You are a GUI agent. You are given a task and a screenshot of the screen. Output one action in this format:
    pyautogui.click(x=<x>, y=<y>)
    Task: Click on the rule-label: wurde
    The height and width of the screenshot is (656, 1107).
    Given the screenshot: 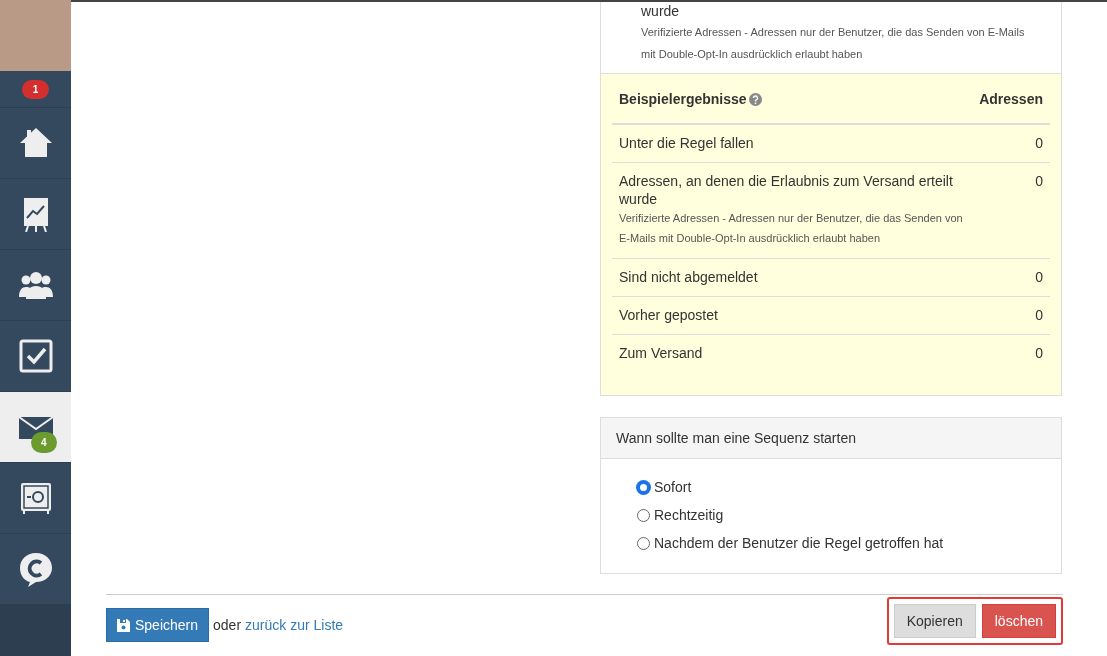 What is the action you would take?
    pyautogui.click(x=661, y=11)
    